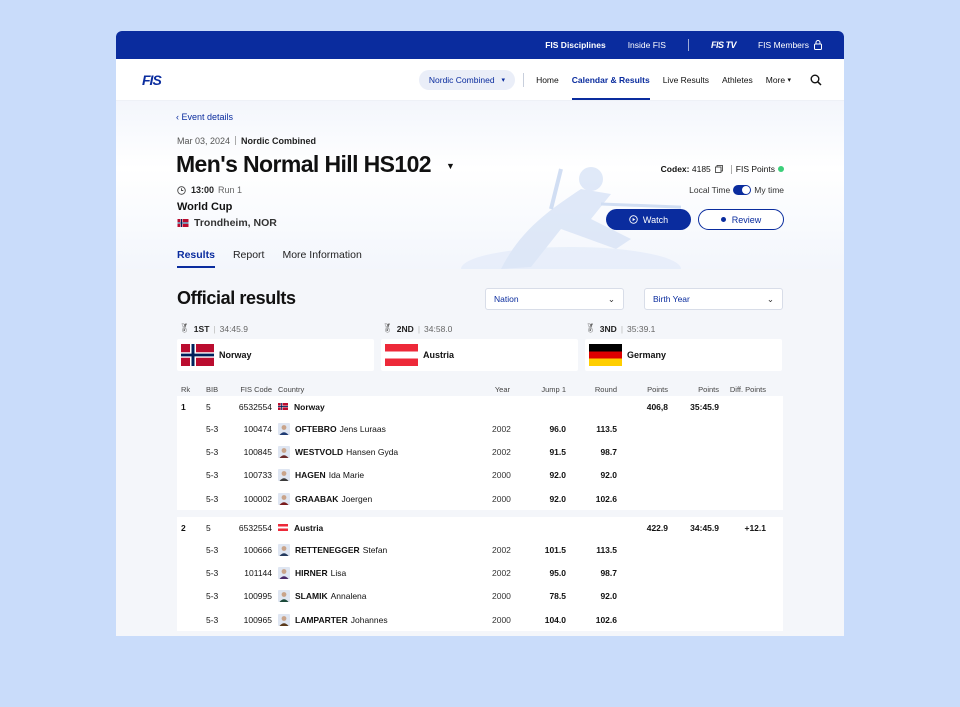  What do you see at coordinates (235, 355) in the screenshot?
I see `podium-country: Norway` at bounding box center [235, 355].